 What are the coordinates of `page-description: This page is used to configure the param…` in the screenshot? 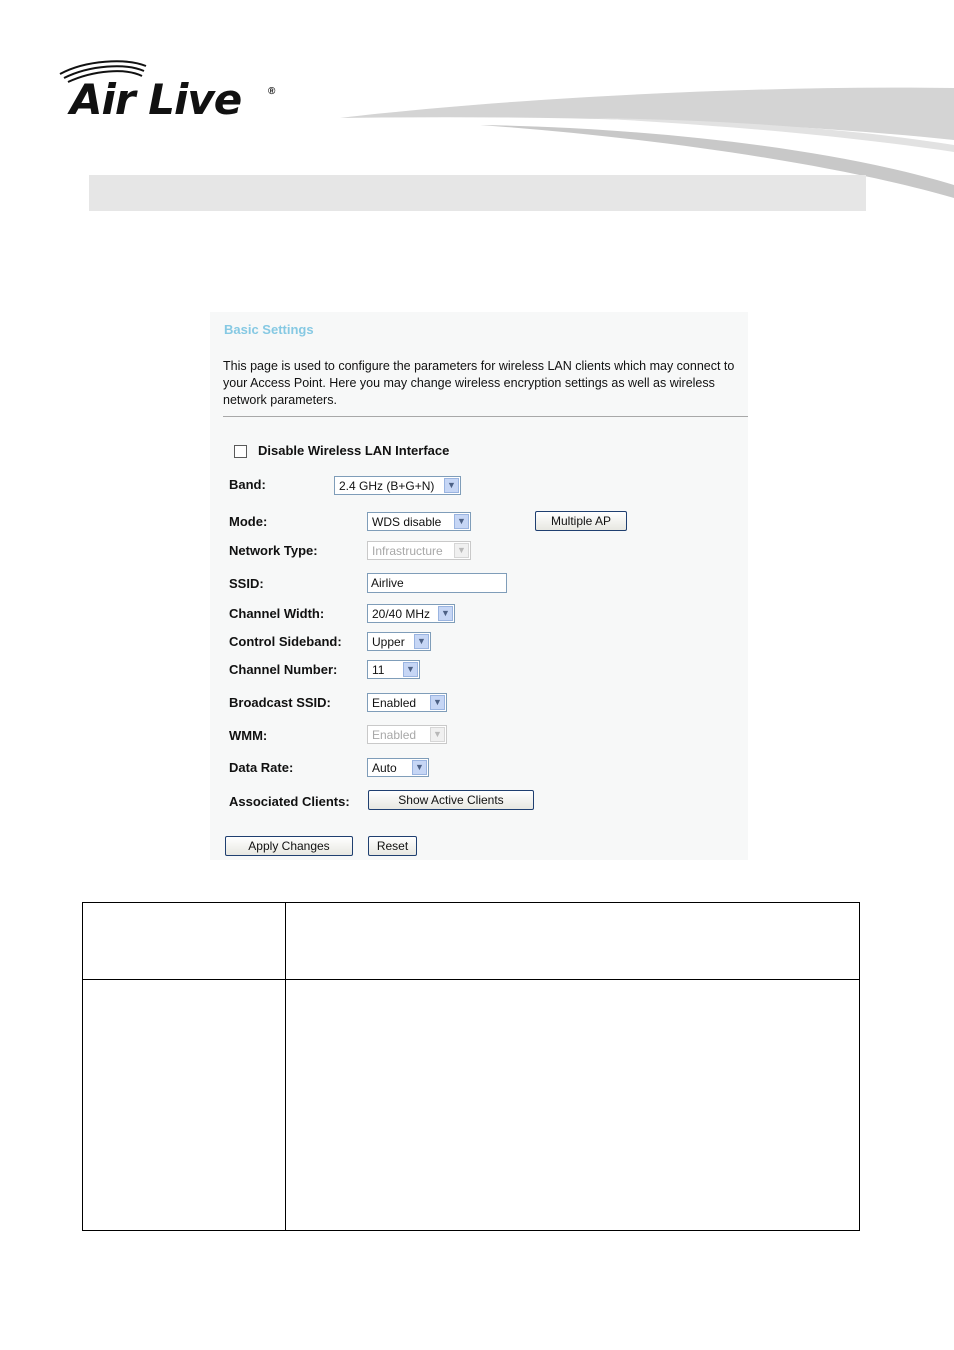 It's located at (479, 383).